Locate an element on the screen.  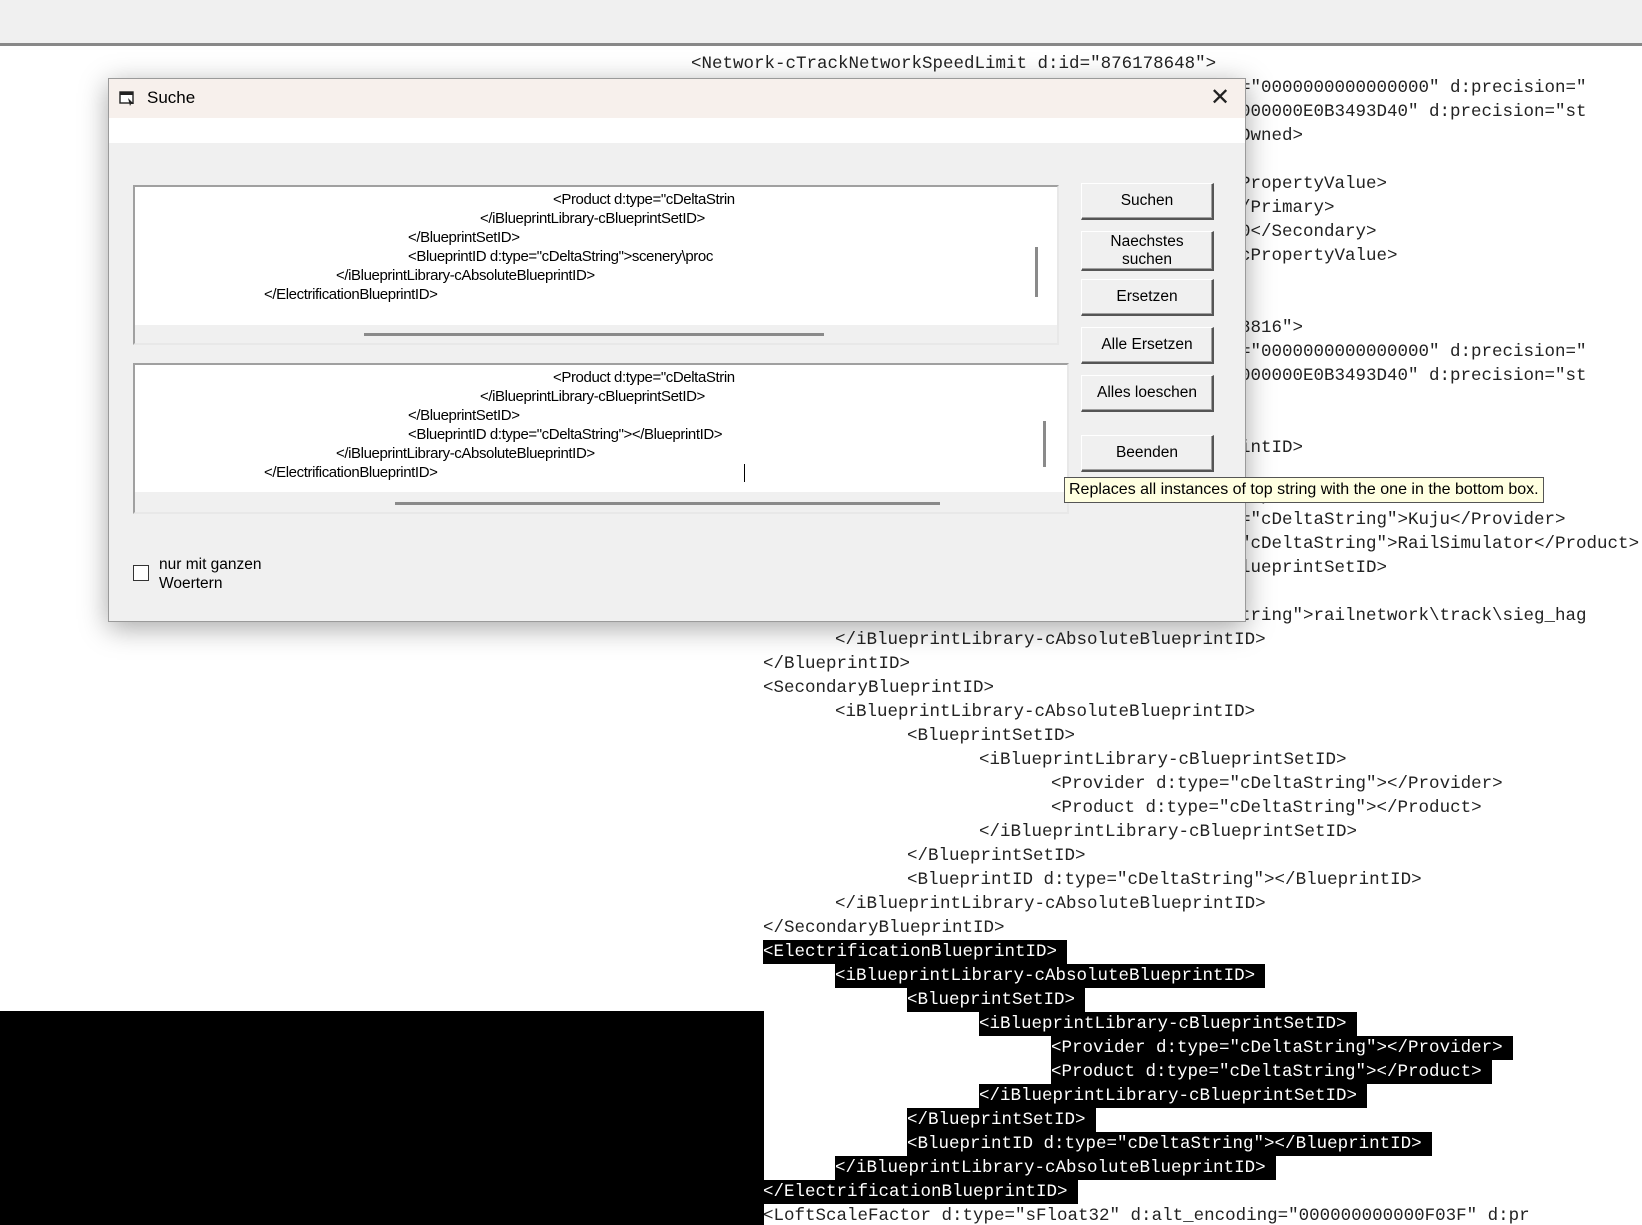
code-line: PropertyValue> is located at coordinates (1314, 184).